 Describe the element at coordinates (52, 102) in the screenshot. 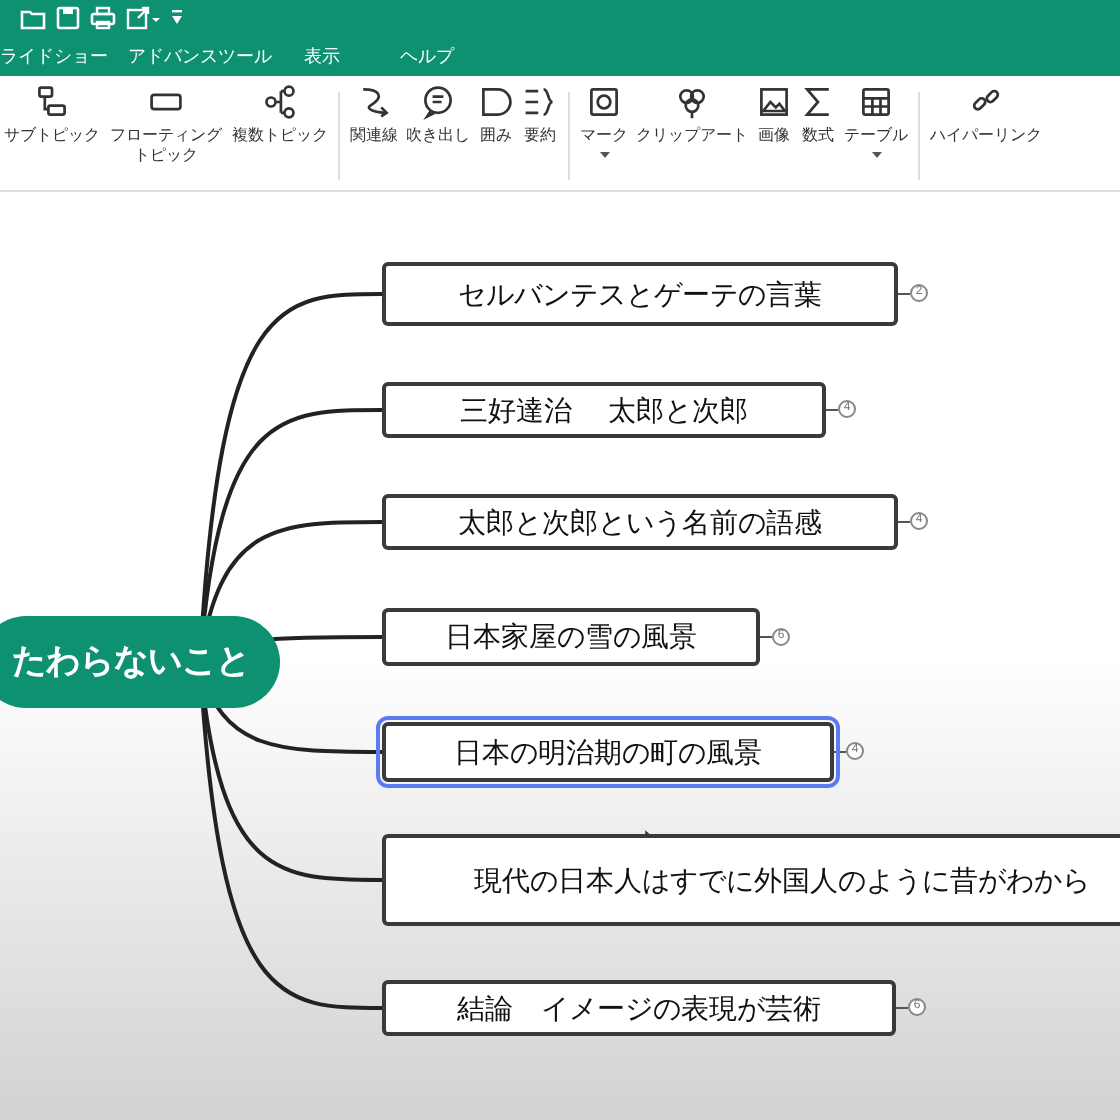

I see `subtopic-icon` at that location.